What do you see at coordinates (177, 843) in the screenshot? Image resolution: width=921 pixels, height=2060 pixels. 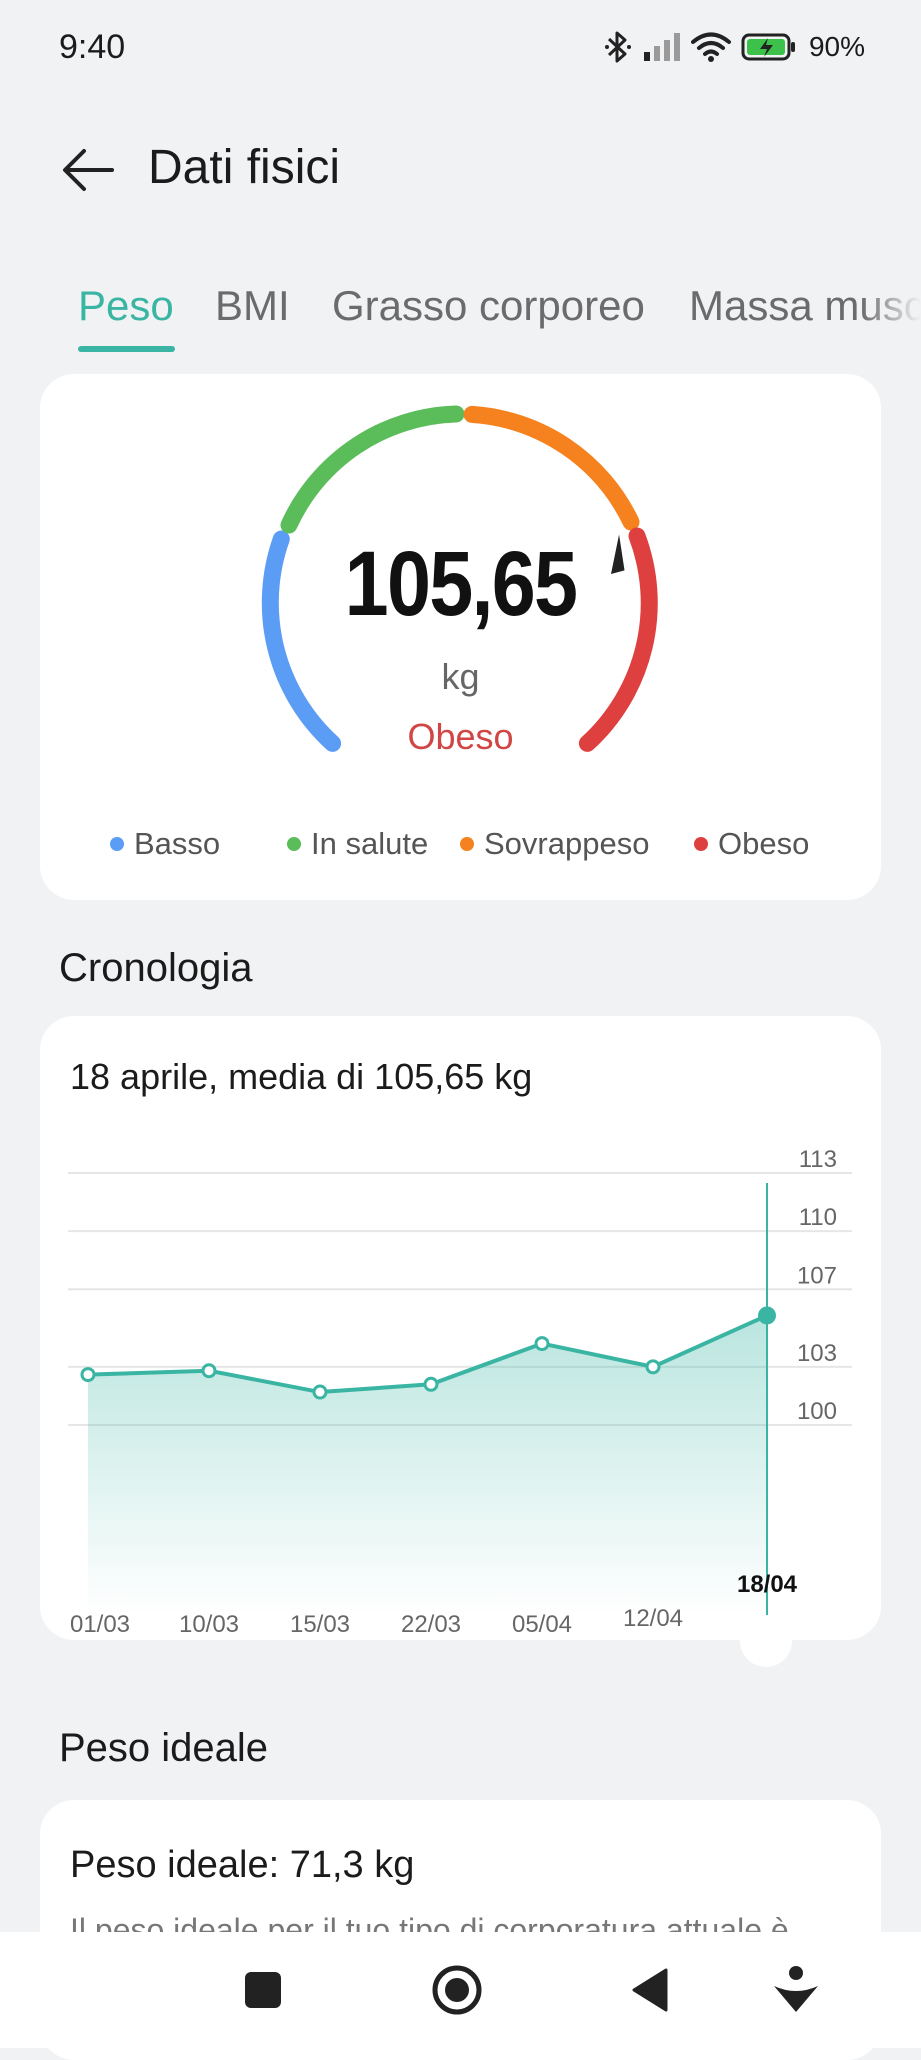 I see `legend-label: Basso` at bounding box center [177, 843].